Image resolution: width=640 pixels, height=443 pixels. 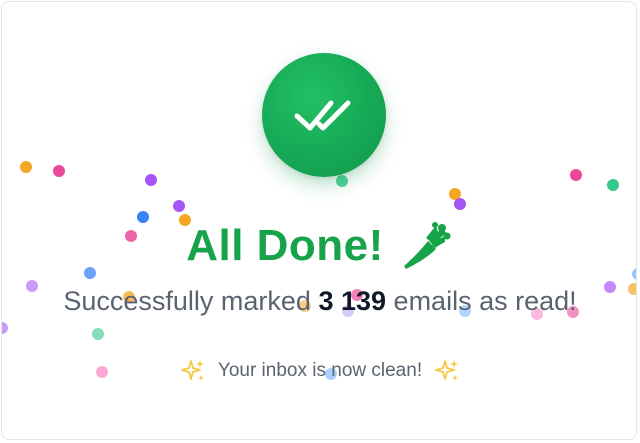 I want to click on success-title: All Done!, so click(x=285, y=245).